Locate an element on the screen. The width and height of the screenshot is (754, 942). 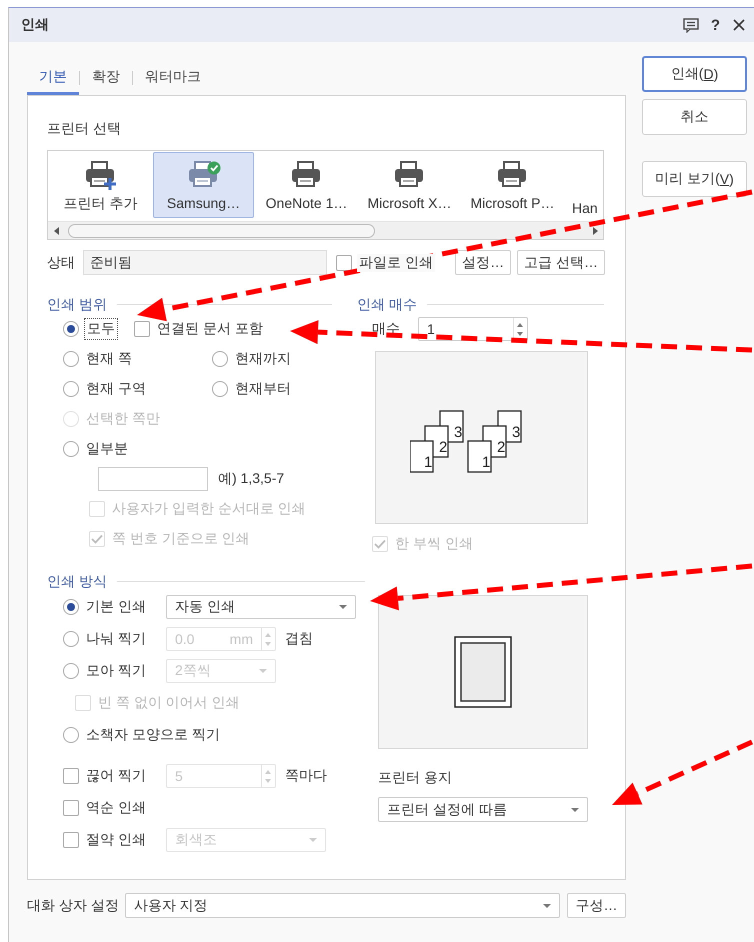
option-label: 현재부터 is located at coordinates (263, 389).